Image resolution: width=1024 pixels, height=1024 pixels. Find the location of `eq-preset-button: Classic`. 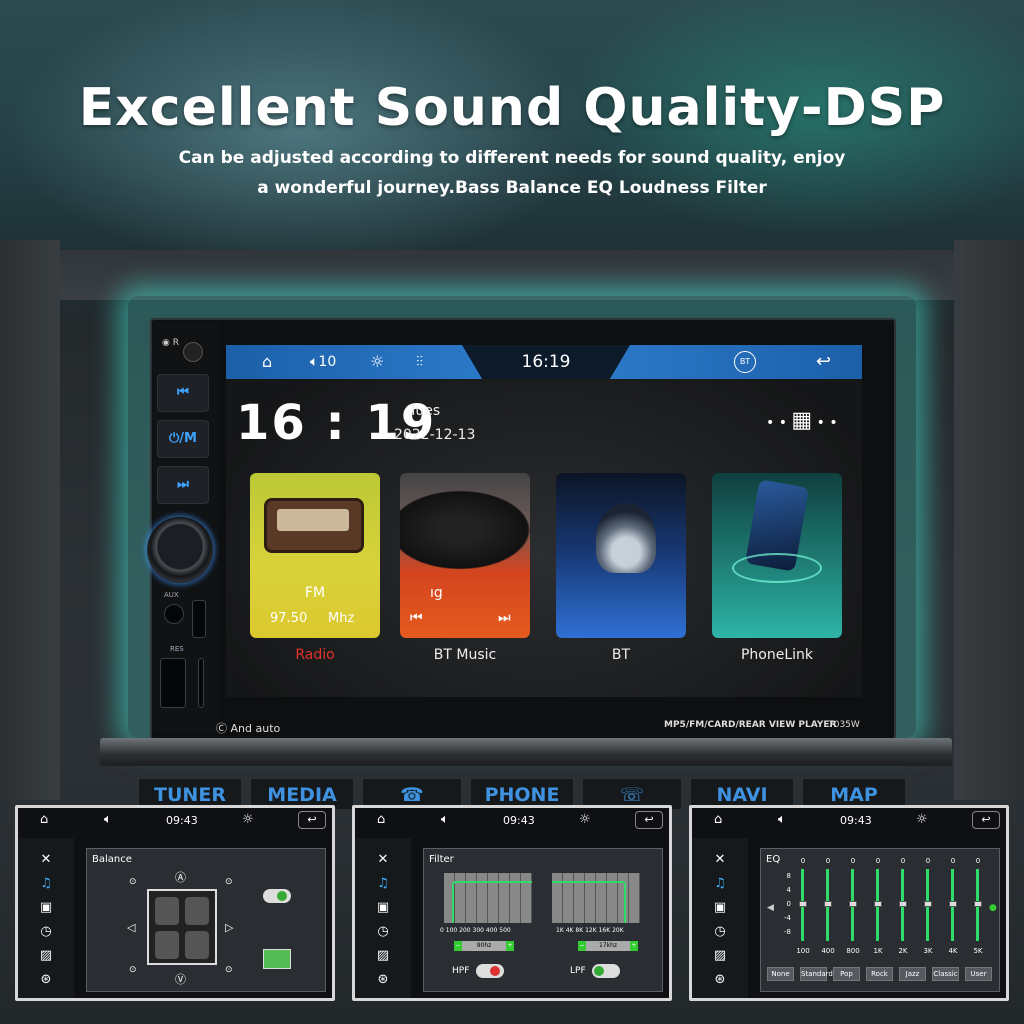

eq-preset-button: Classic is located at coordinates (945, 974).